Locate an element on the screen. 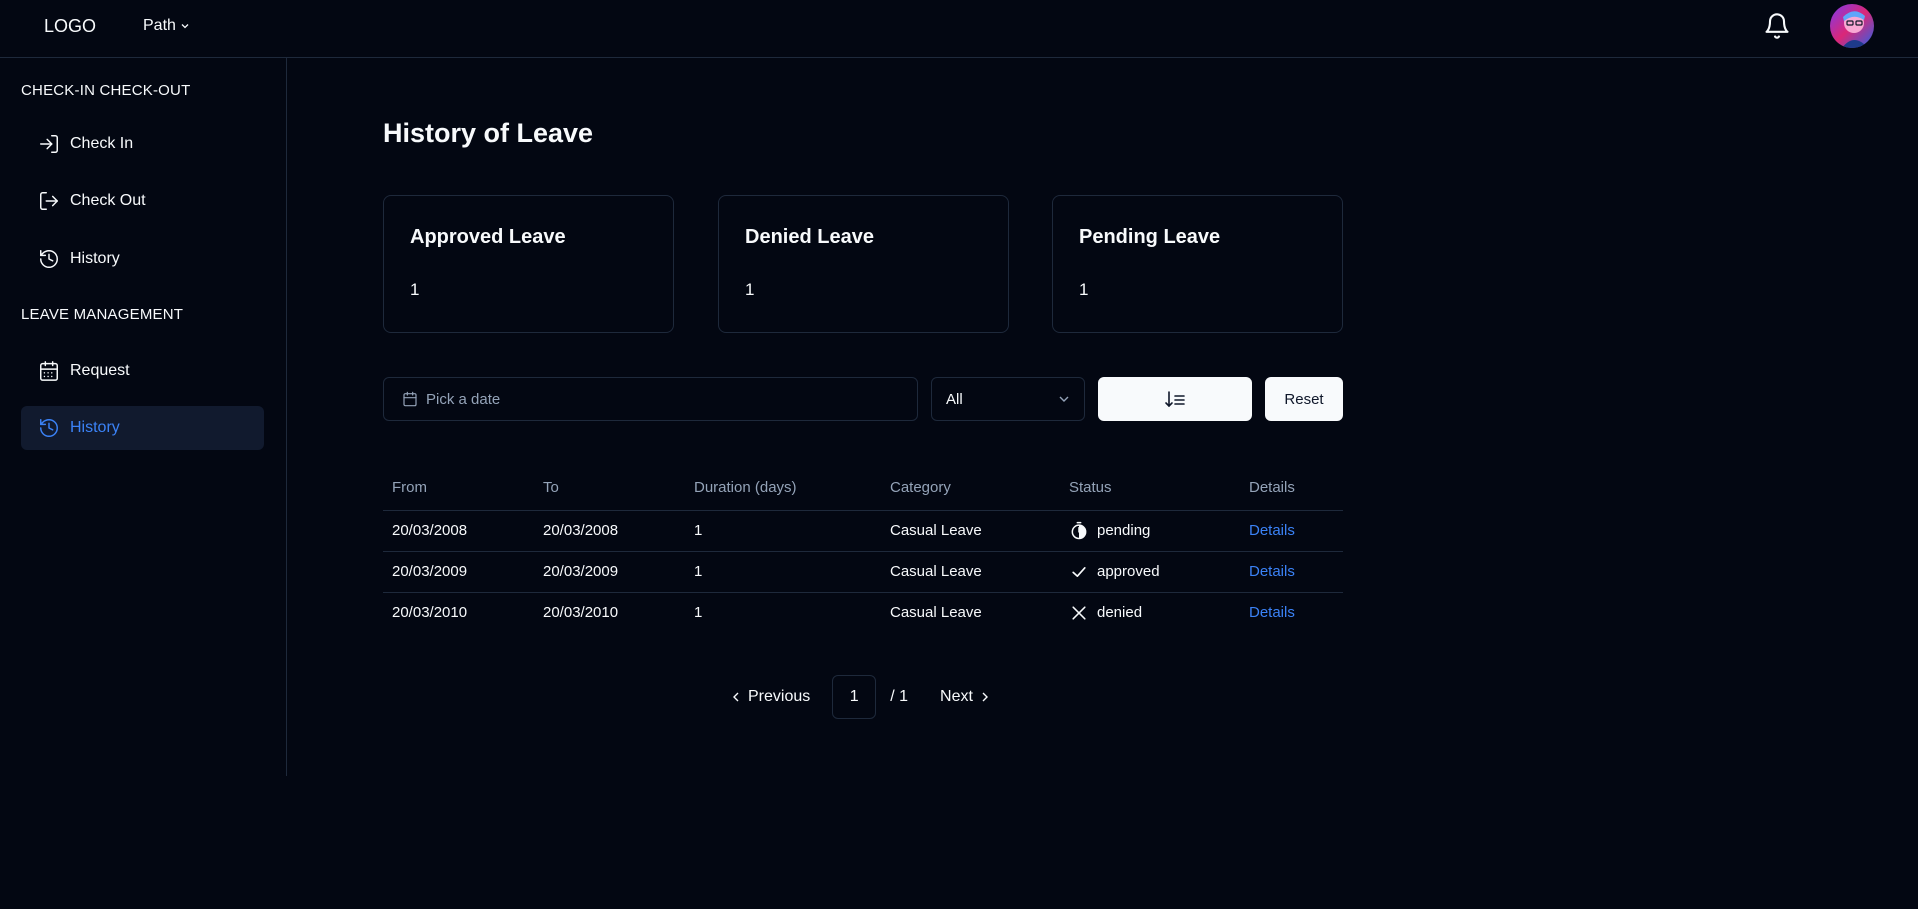 This screenshot has width=1918, height=909. next-page-button: Next is located at coordinates (965, 697).